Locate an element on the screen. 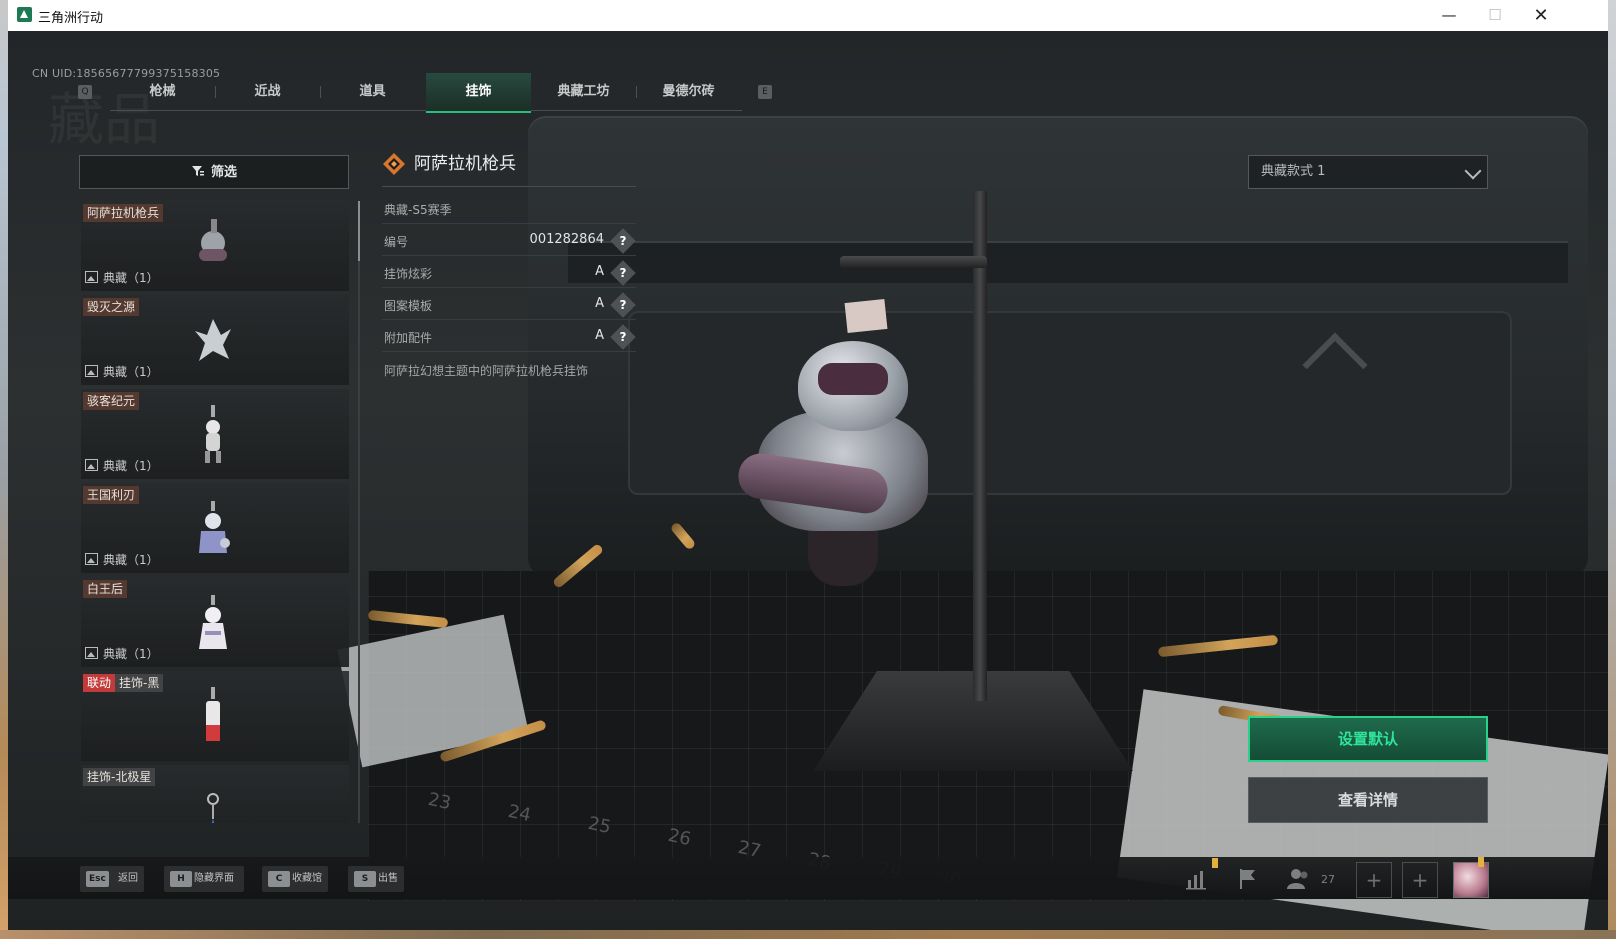 This screenshot has height=939, width=1616. filter-button: 筛选 is located at coordinates (214, 172).